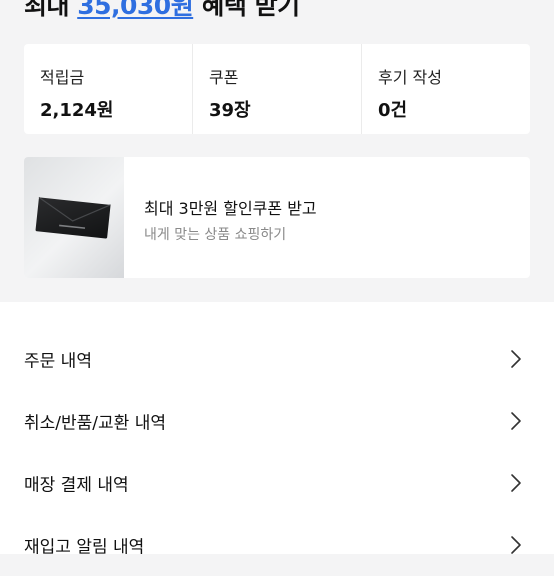 The width and height of the screenshot is (554, 576). Describe the element at coordinates (135, 10) in the screenshot. I see `benefit-amount-link: 35,030원` at that location.